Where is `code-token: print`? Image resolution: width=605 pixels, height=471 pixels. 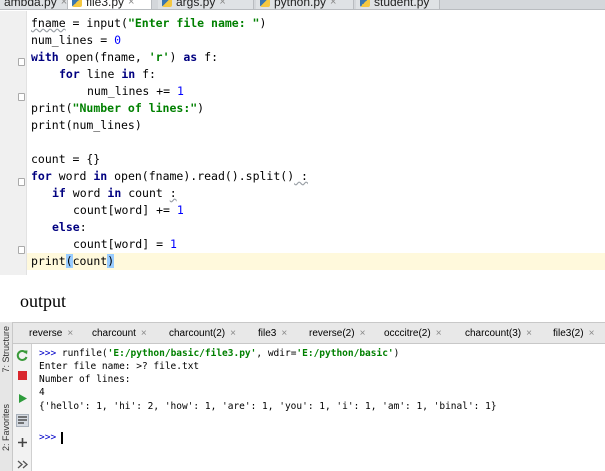 code-token: print is located at coordinates (48, 261).